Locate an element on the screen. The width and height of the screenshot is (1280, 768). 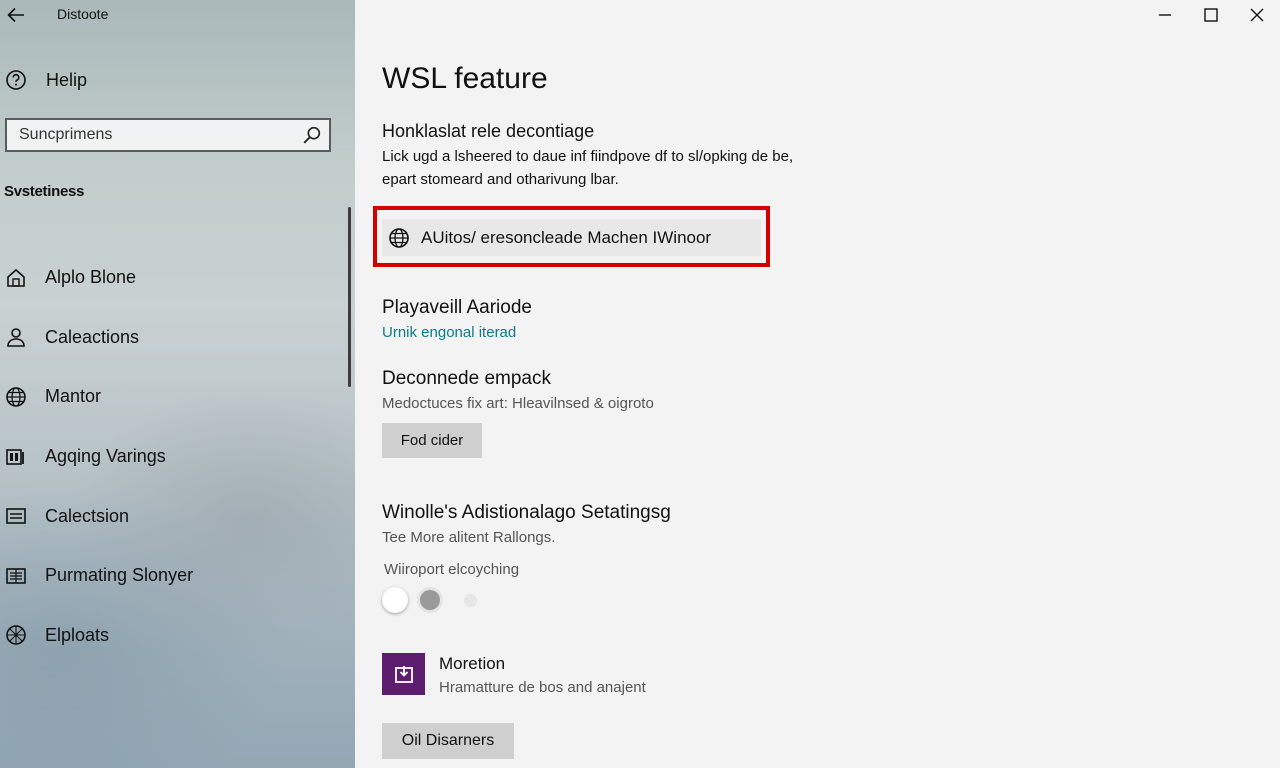
section-heading: Winolle's Adistionalago Setatingsg is located at coordinates (526, 512).